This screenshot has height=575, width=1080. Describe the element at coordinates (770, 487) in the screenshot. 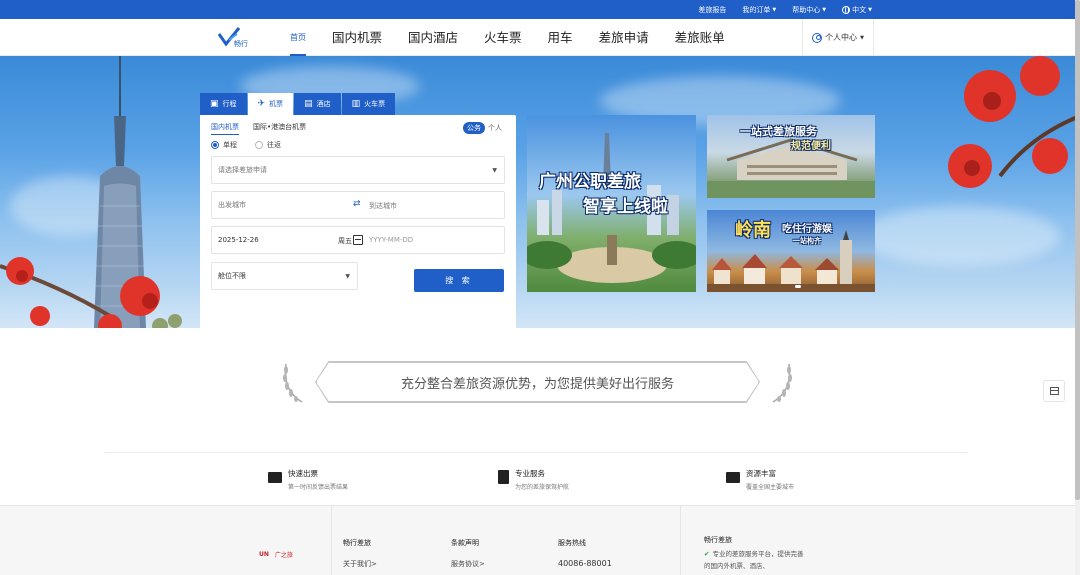

I see `feature-desc: 覆盖全国主要城市` at that location.